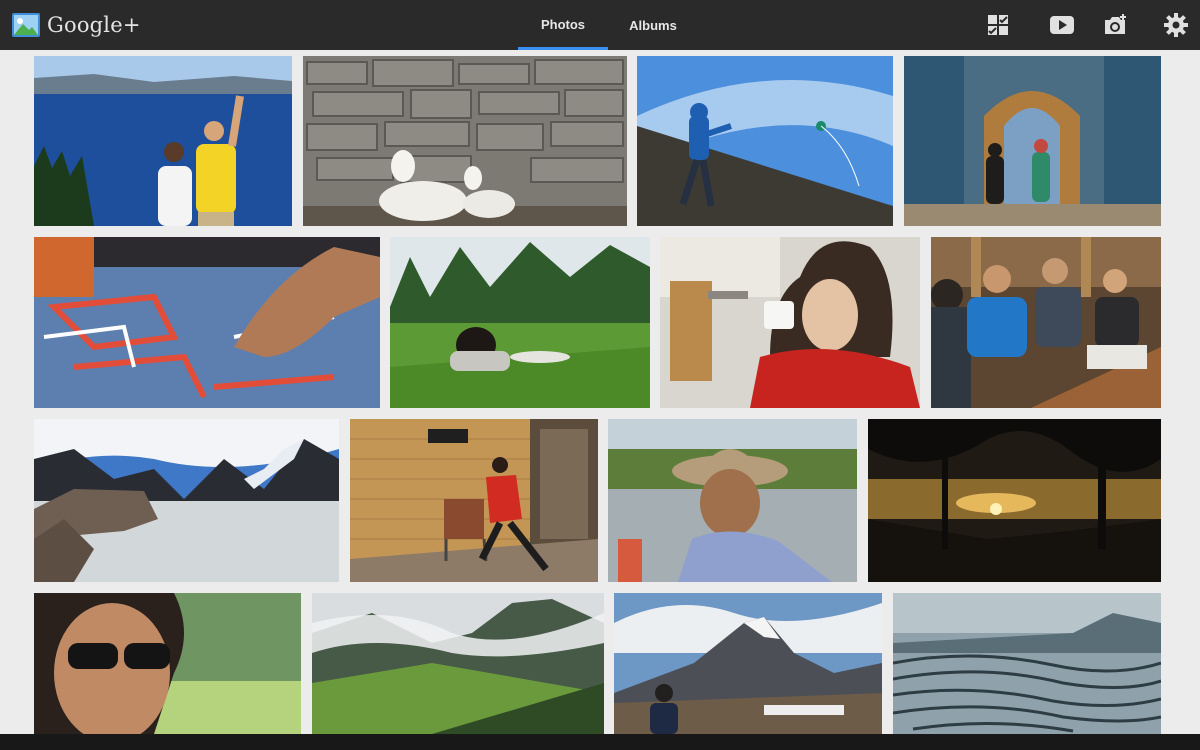 This screenshot has height=750, width=1200. What do you see at coordinates (748, 663) in the screenshot?
I see `photo-hiker-mountain` at bounding box center [748, 663].